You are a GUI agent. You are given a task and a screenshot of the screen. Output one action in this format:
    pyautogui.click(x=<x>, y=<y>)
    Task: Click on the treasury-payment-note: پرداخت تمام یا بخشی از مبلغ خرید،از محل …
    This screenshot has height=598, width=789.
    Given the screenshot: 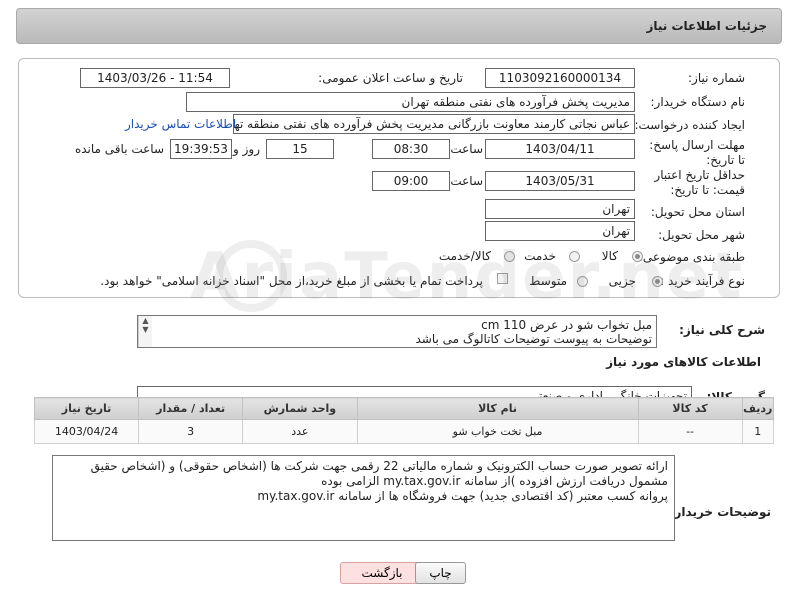 What is the action you would take?
    pyautogui.click(x=291, y=281)
    